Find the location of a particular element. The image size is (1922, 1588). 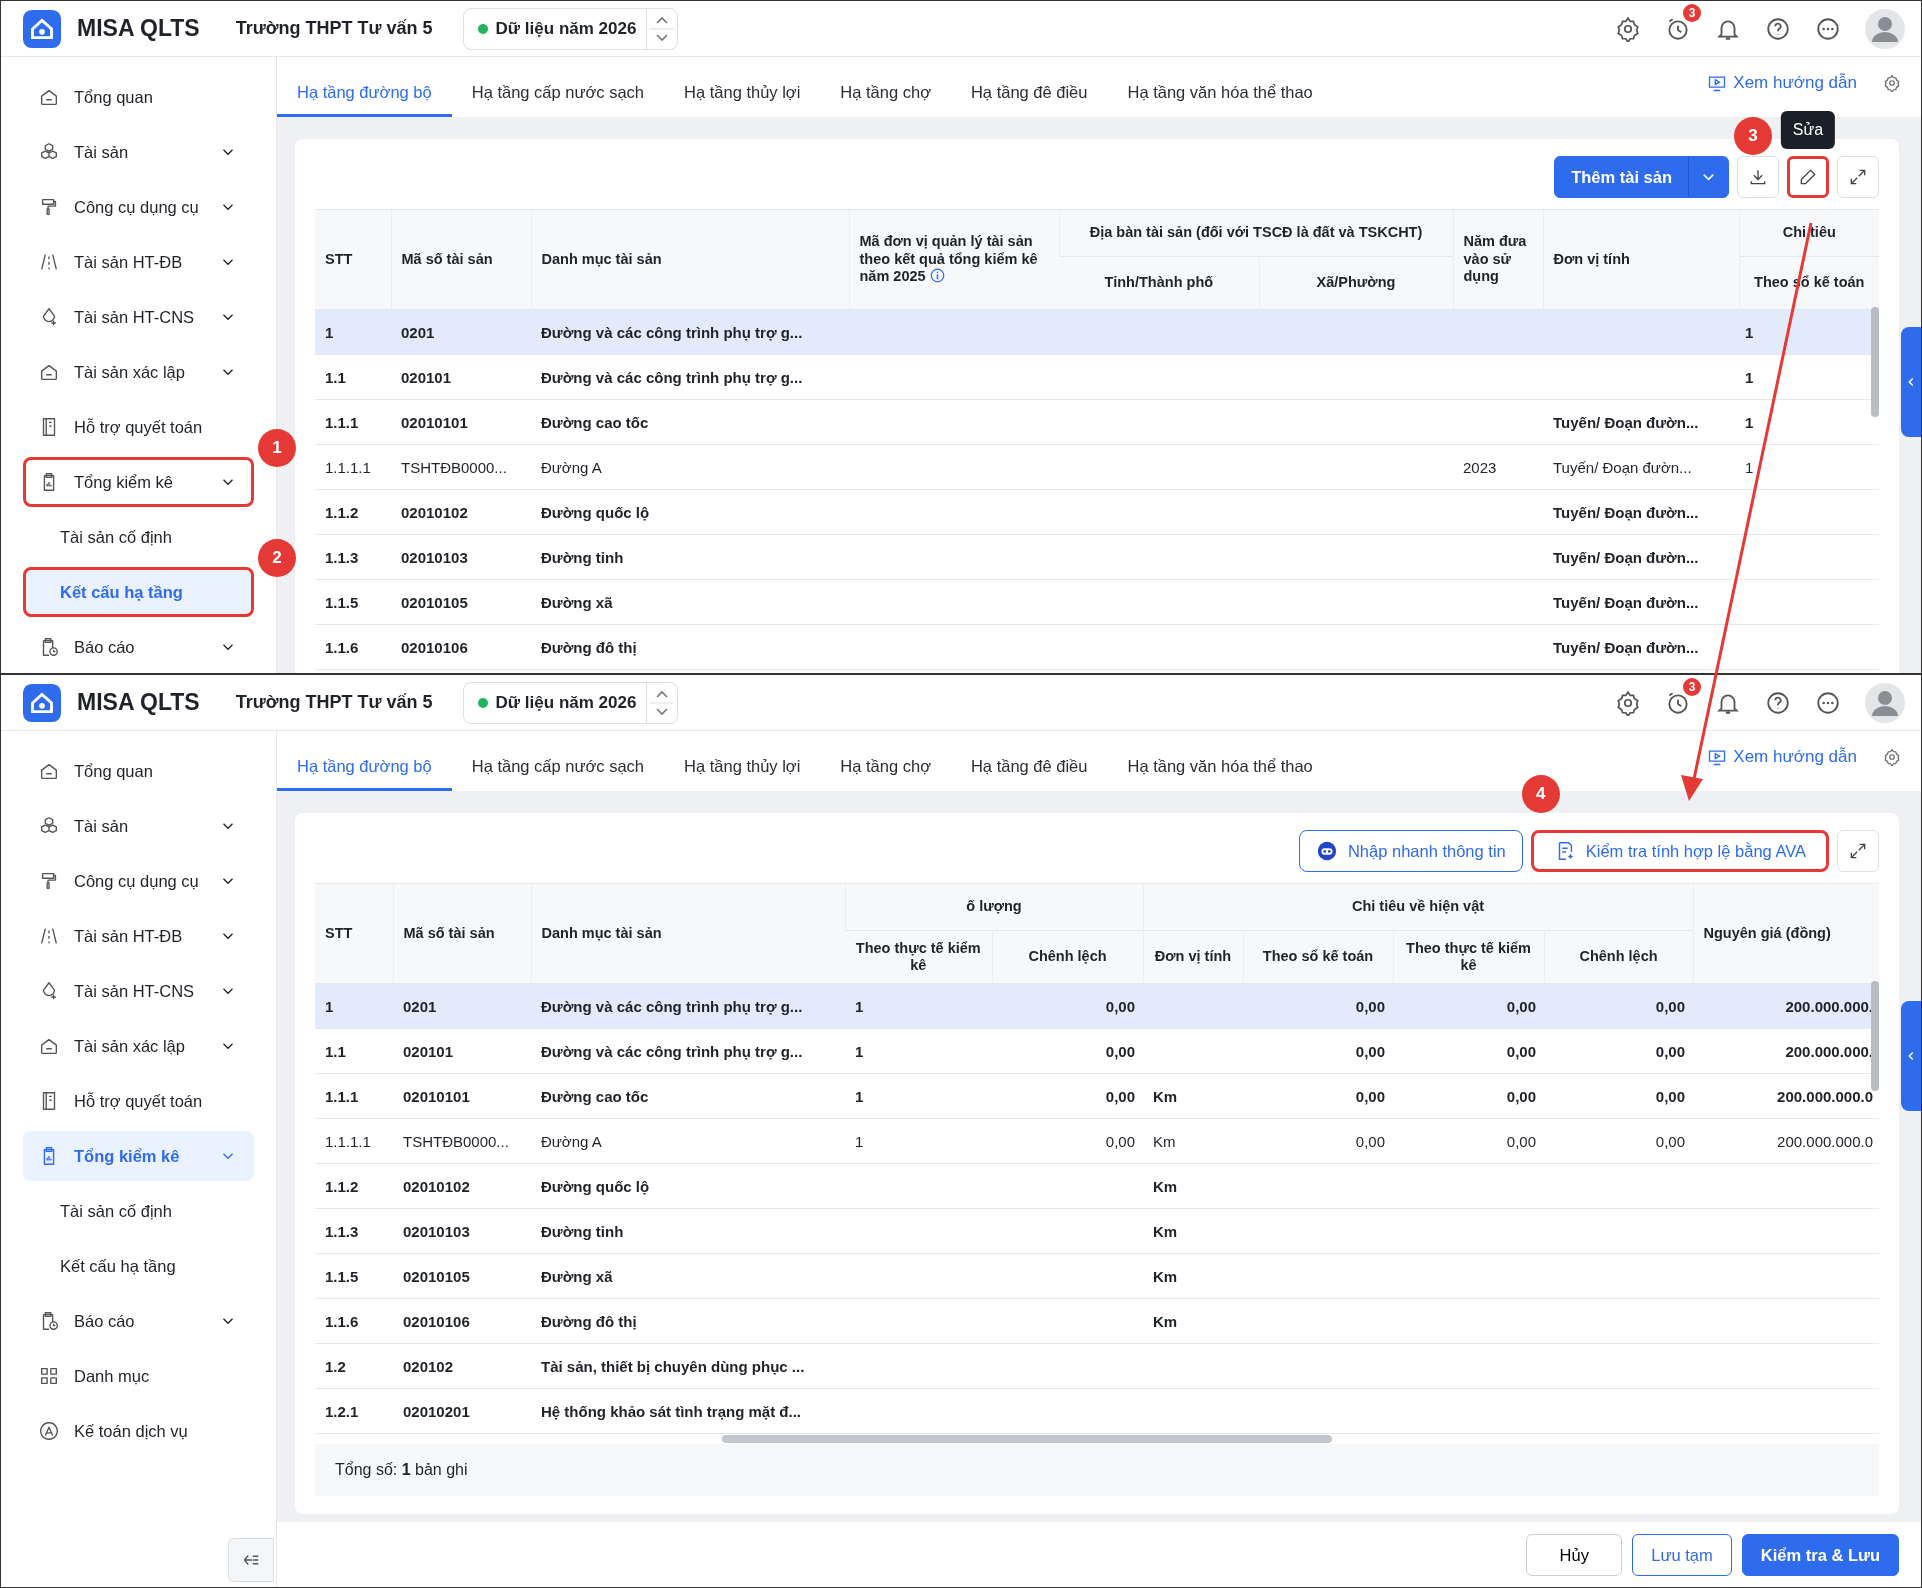

table-row: 1.1.1 02010101 Đường cao tốc 1 0,00 Km 0,00 0,00 0,00 200.000.000.0 is located at coordinates (1097, 1096).